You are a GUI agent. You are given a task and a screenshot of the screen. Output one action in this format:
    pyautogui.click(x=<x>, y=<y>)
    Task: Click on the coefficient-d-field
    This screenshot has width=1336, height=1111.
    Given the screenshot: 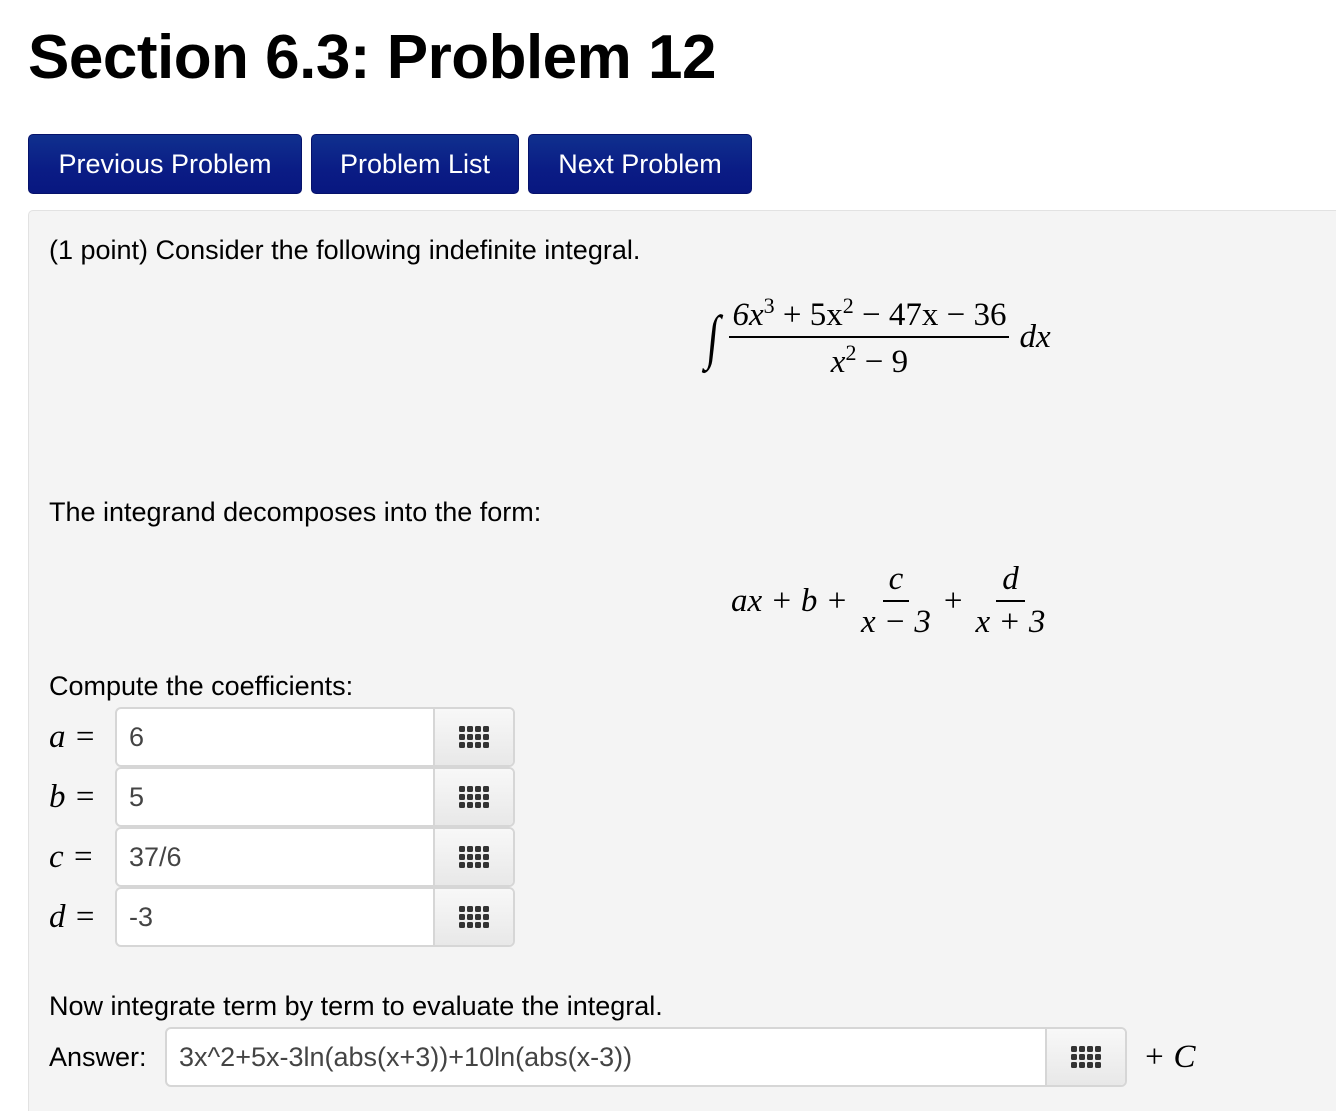 What is the action you would take?
    pyautogui.click(x=315, y=917)
    